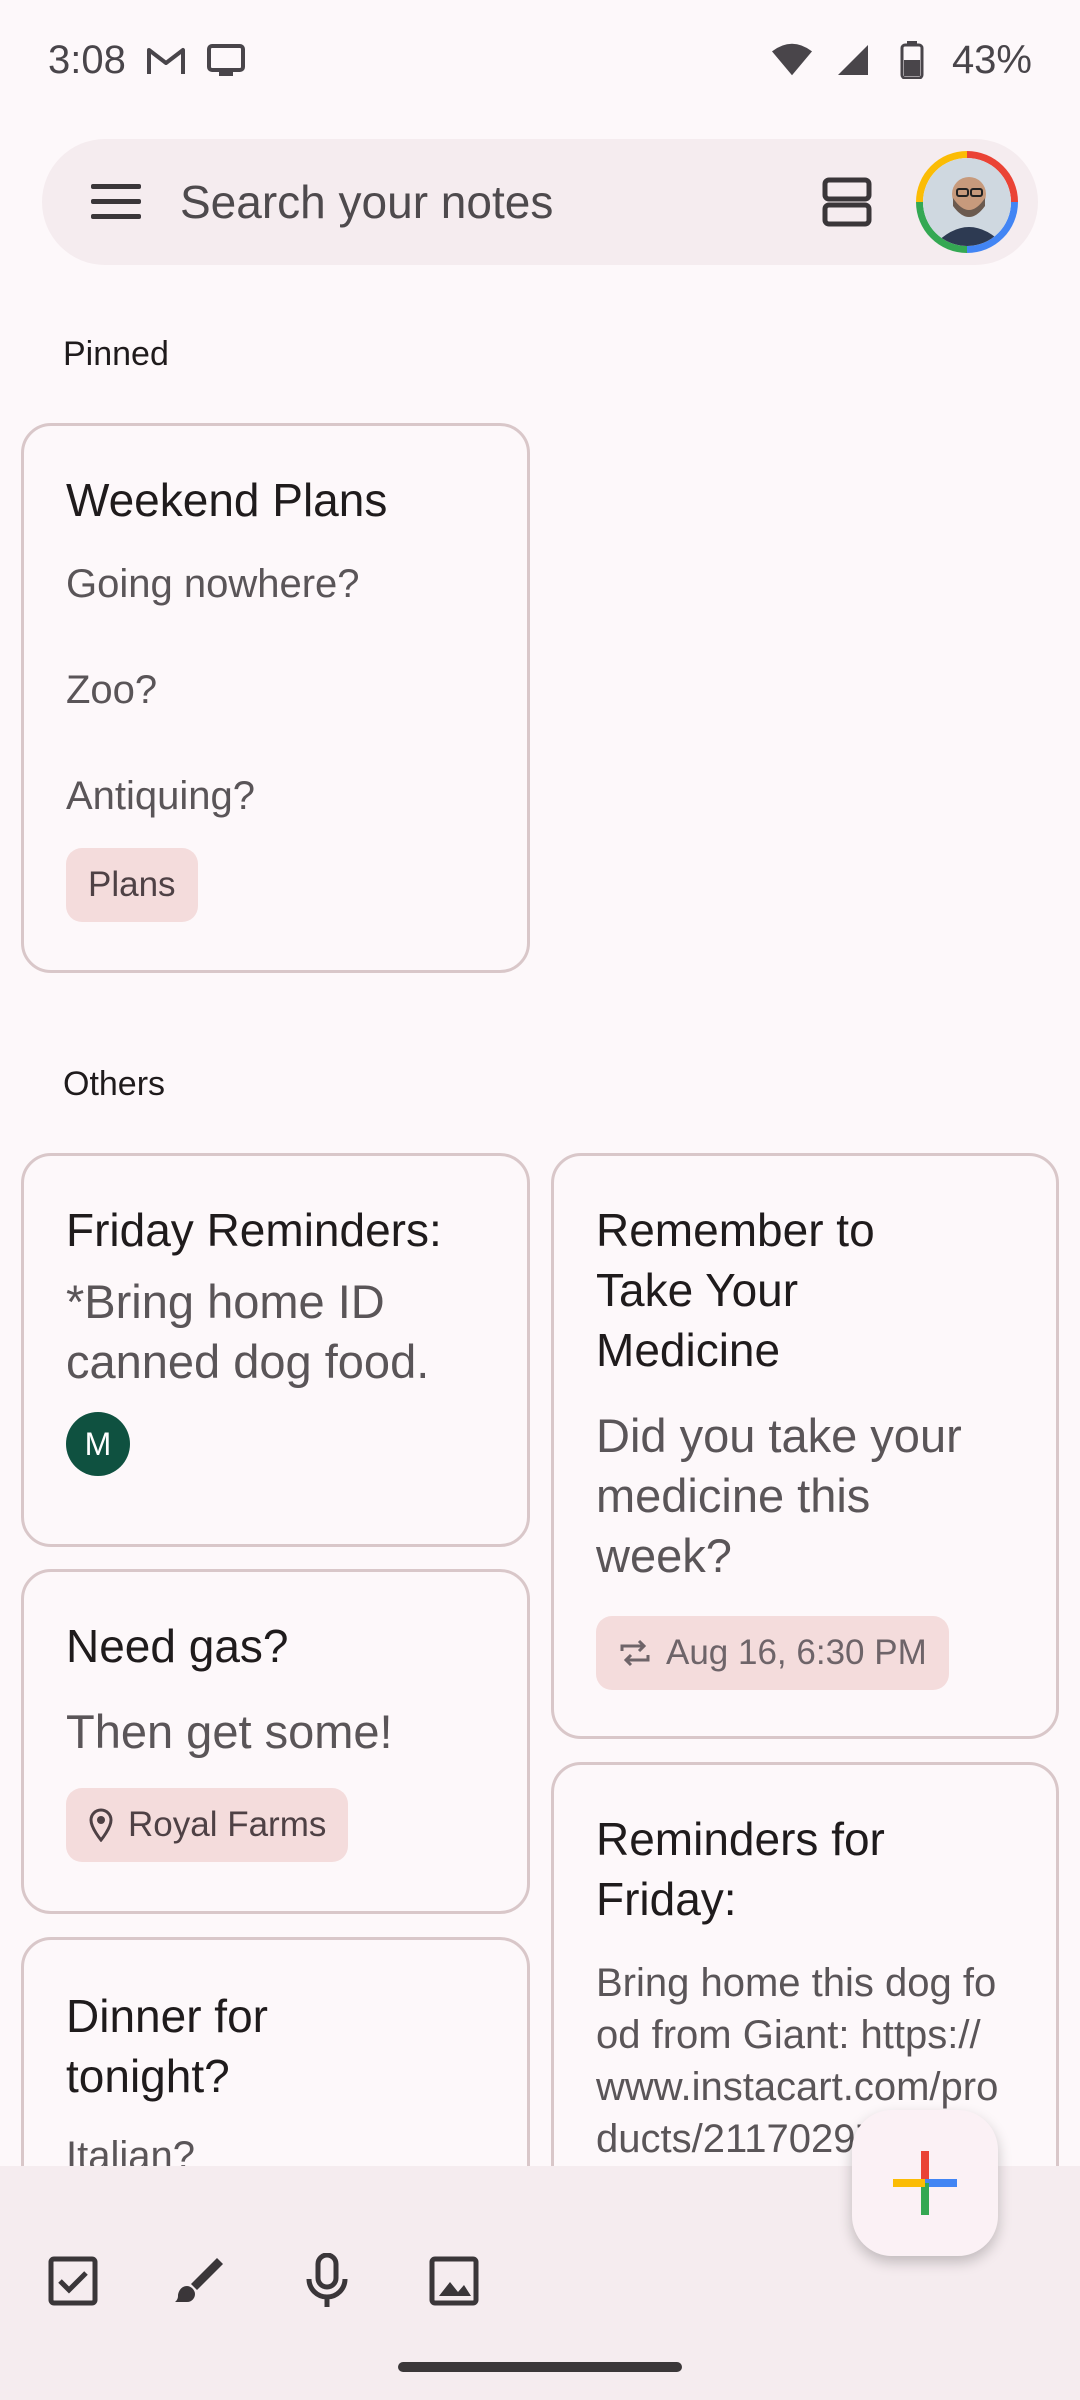 Image resolution: width=1080 pixels, height=2400 pixels. What do you see at coordinates (112, 690) in the screenshot?
I see `note-line: Zoo?` at bounding box center [112, 690].